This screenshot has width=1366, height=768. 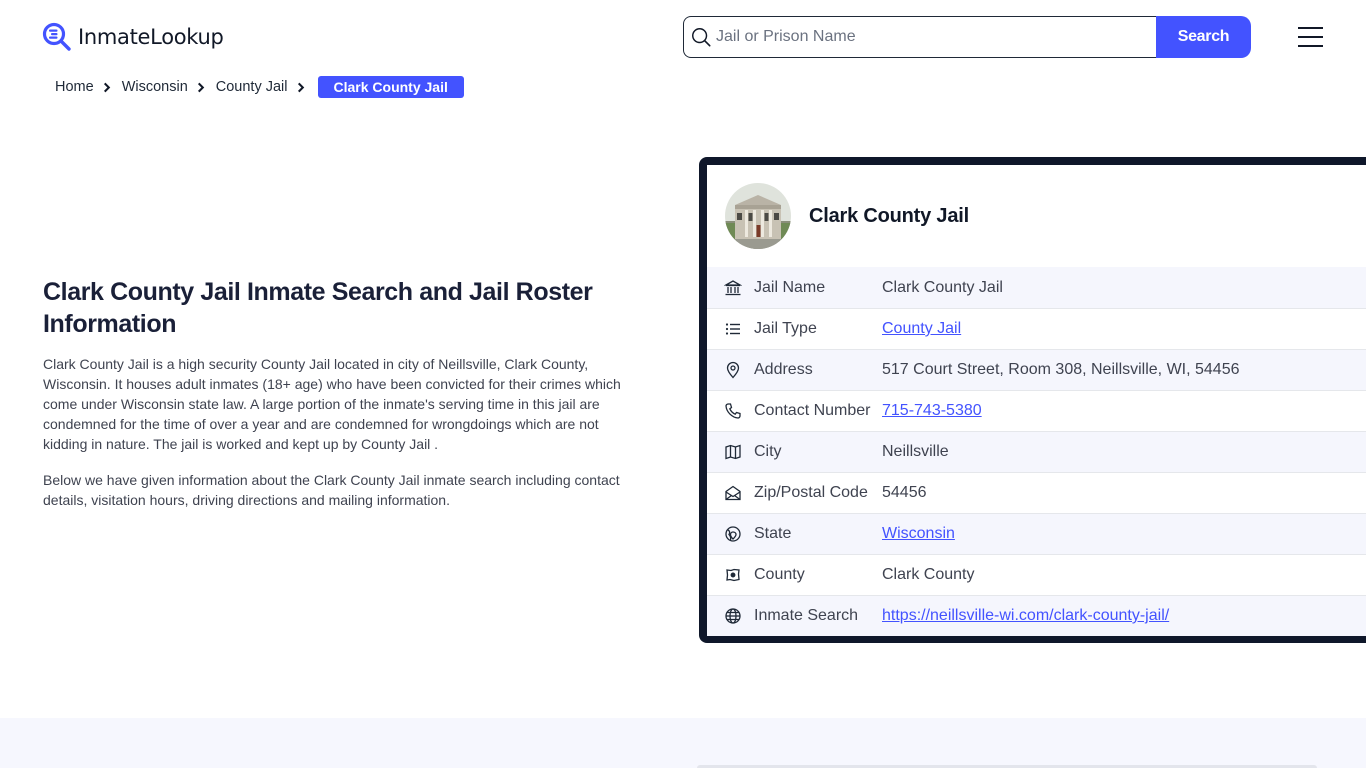 What do you see at coordinates (733, 287) in the screenshot?
I see `bank-icon` at bounding box center [733, 287].